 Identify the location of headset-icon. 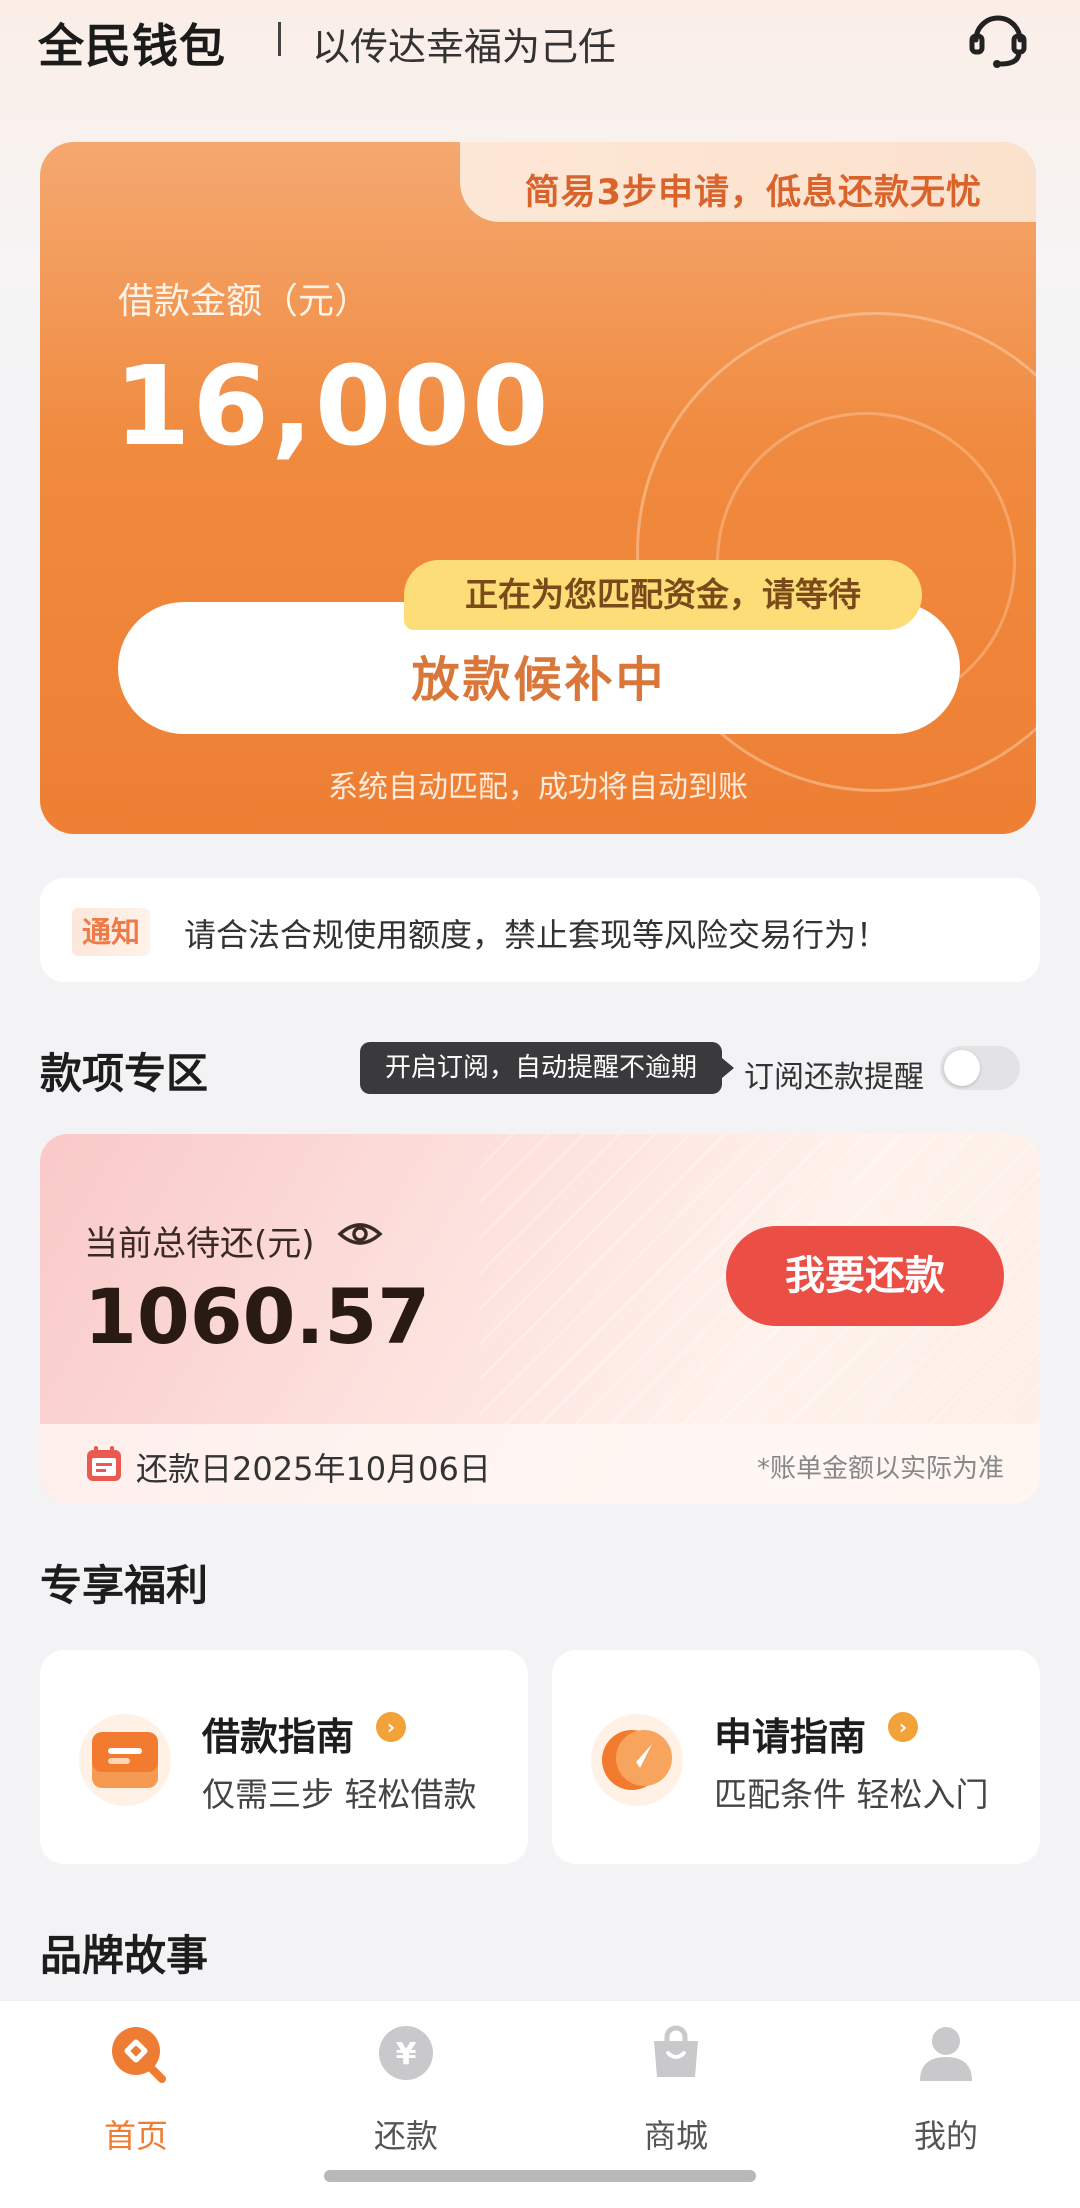
(998, 40).